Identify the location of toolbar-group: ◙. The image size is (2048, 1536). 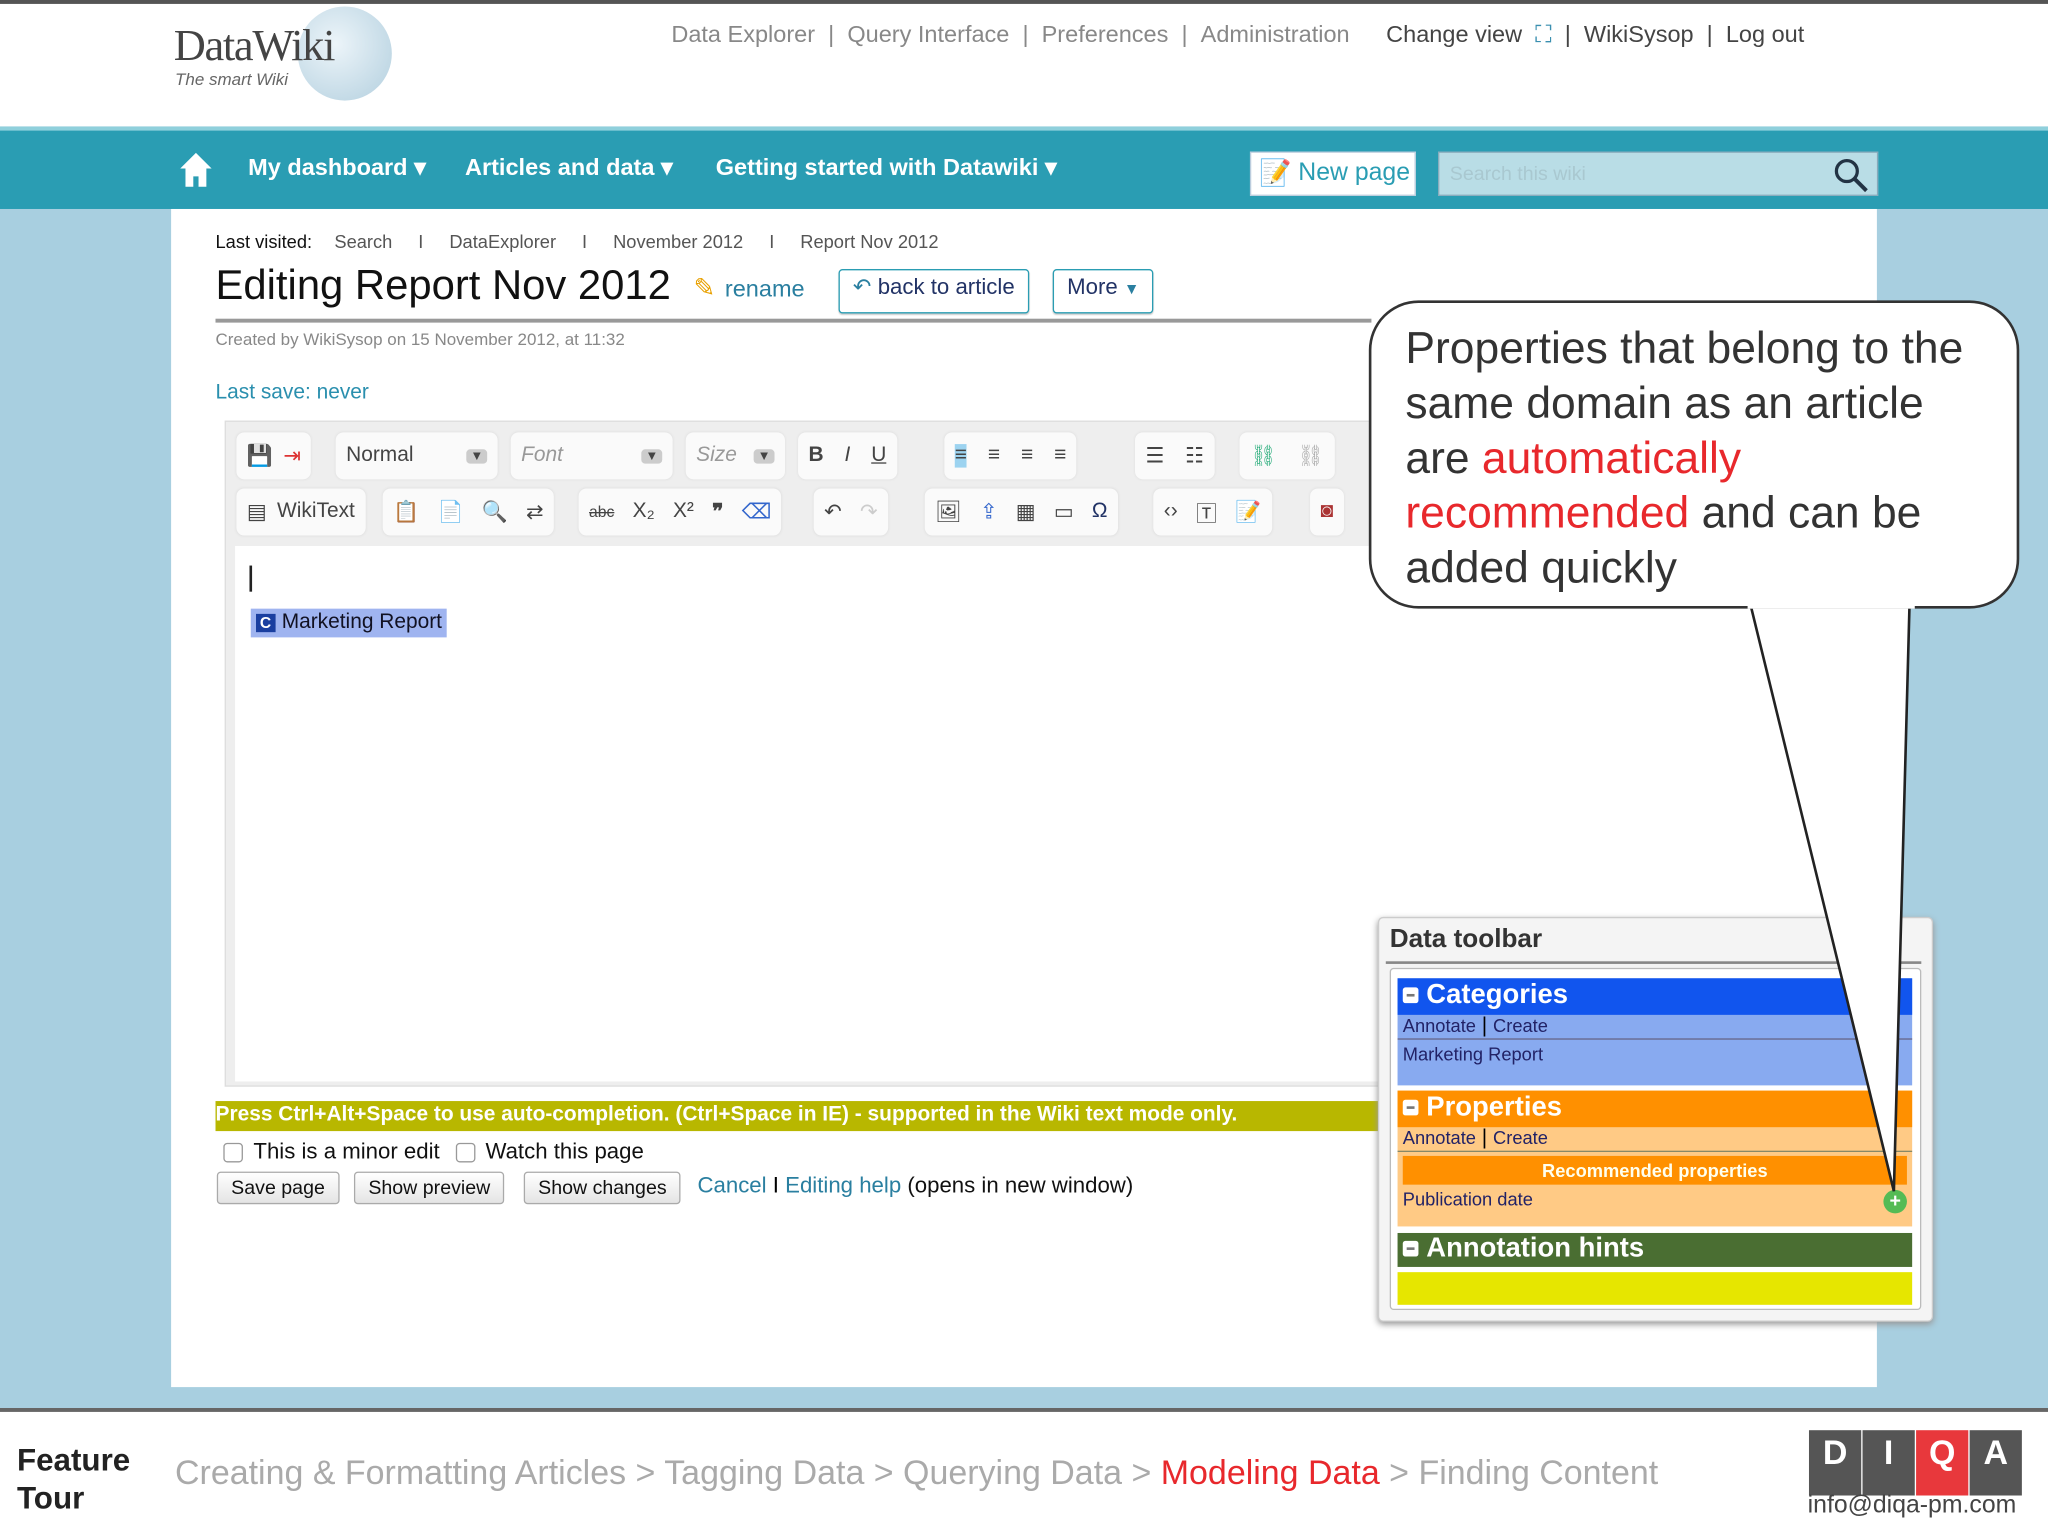
(1327, 512).